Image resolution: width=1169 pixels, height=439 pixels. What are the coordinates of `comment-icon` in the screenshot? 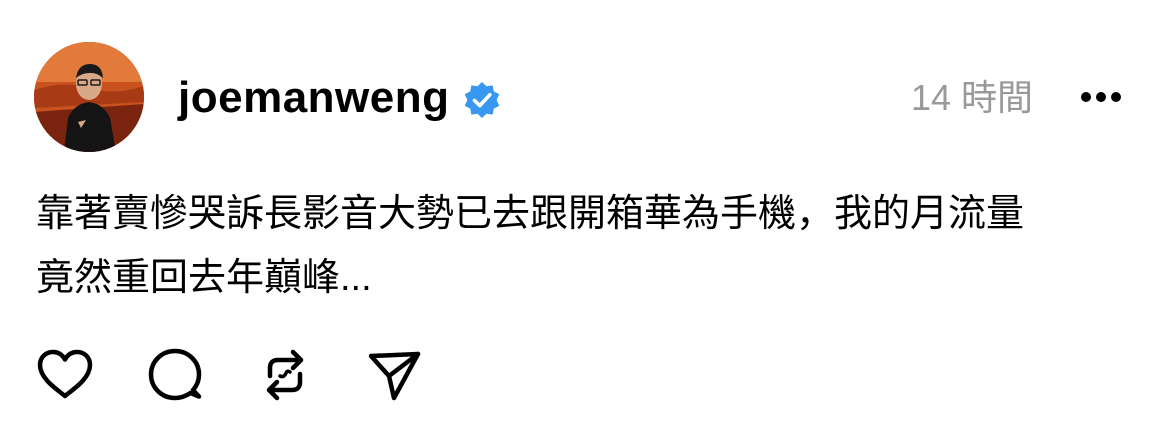 It's located at (175, 374).